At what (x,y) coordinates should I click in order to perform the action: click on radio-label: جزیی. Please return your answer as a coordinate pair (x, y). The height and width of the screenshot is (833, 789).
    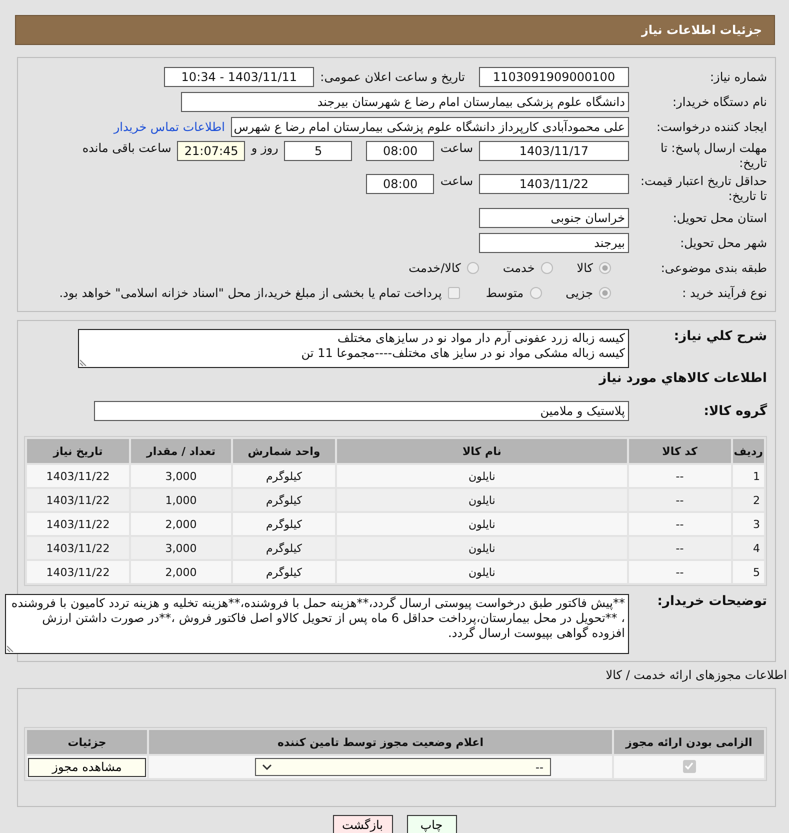
    Looking at the image, I should click on (579, 293).